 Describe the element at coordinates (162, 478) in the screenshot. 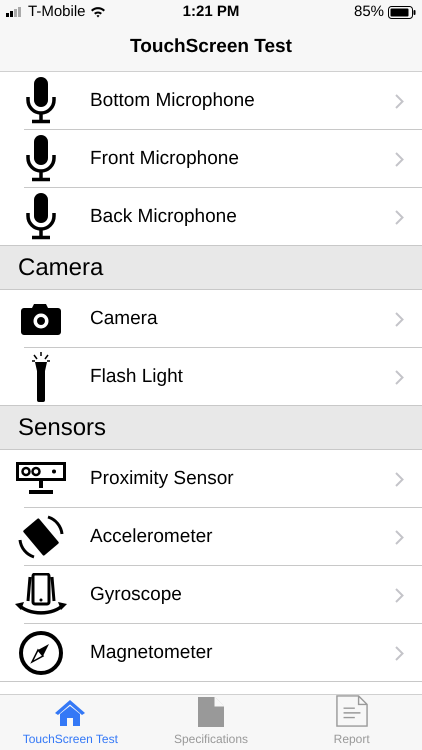

I see `row-label: Proximity Sensor` at that location.